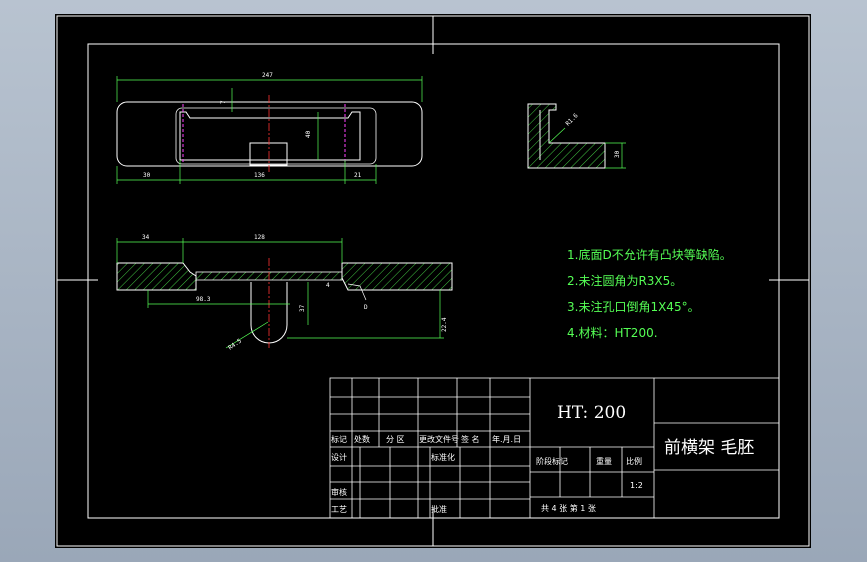 This screenshot has width=867, height=562. Describe the element at coordinates (617, 154) in the screenshot. I see `dim-side-height-text: 30` at that location.